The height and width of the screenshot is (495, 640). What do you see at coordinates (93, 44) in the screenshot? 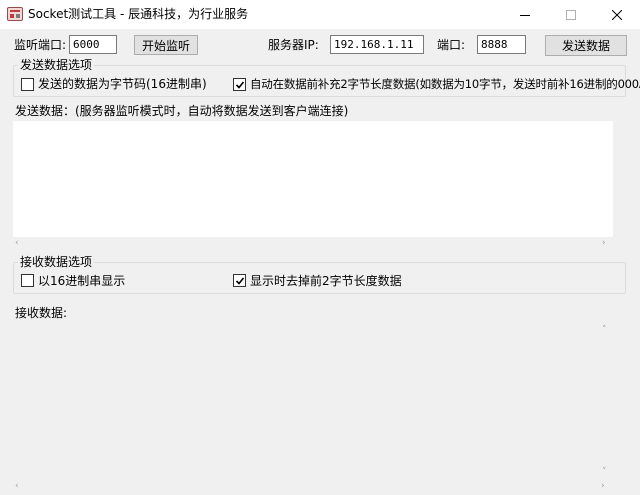
I see `listen-port-input: 6000` at bounding box center [93, 44].